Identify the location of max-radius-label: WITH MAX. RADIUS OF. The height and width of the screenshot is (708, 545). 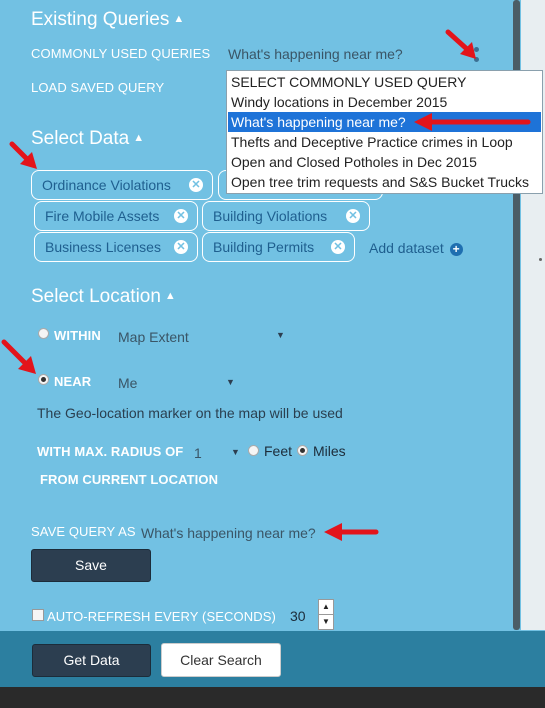
(110, 451).